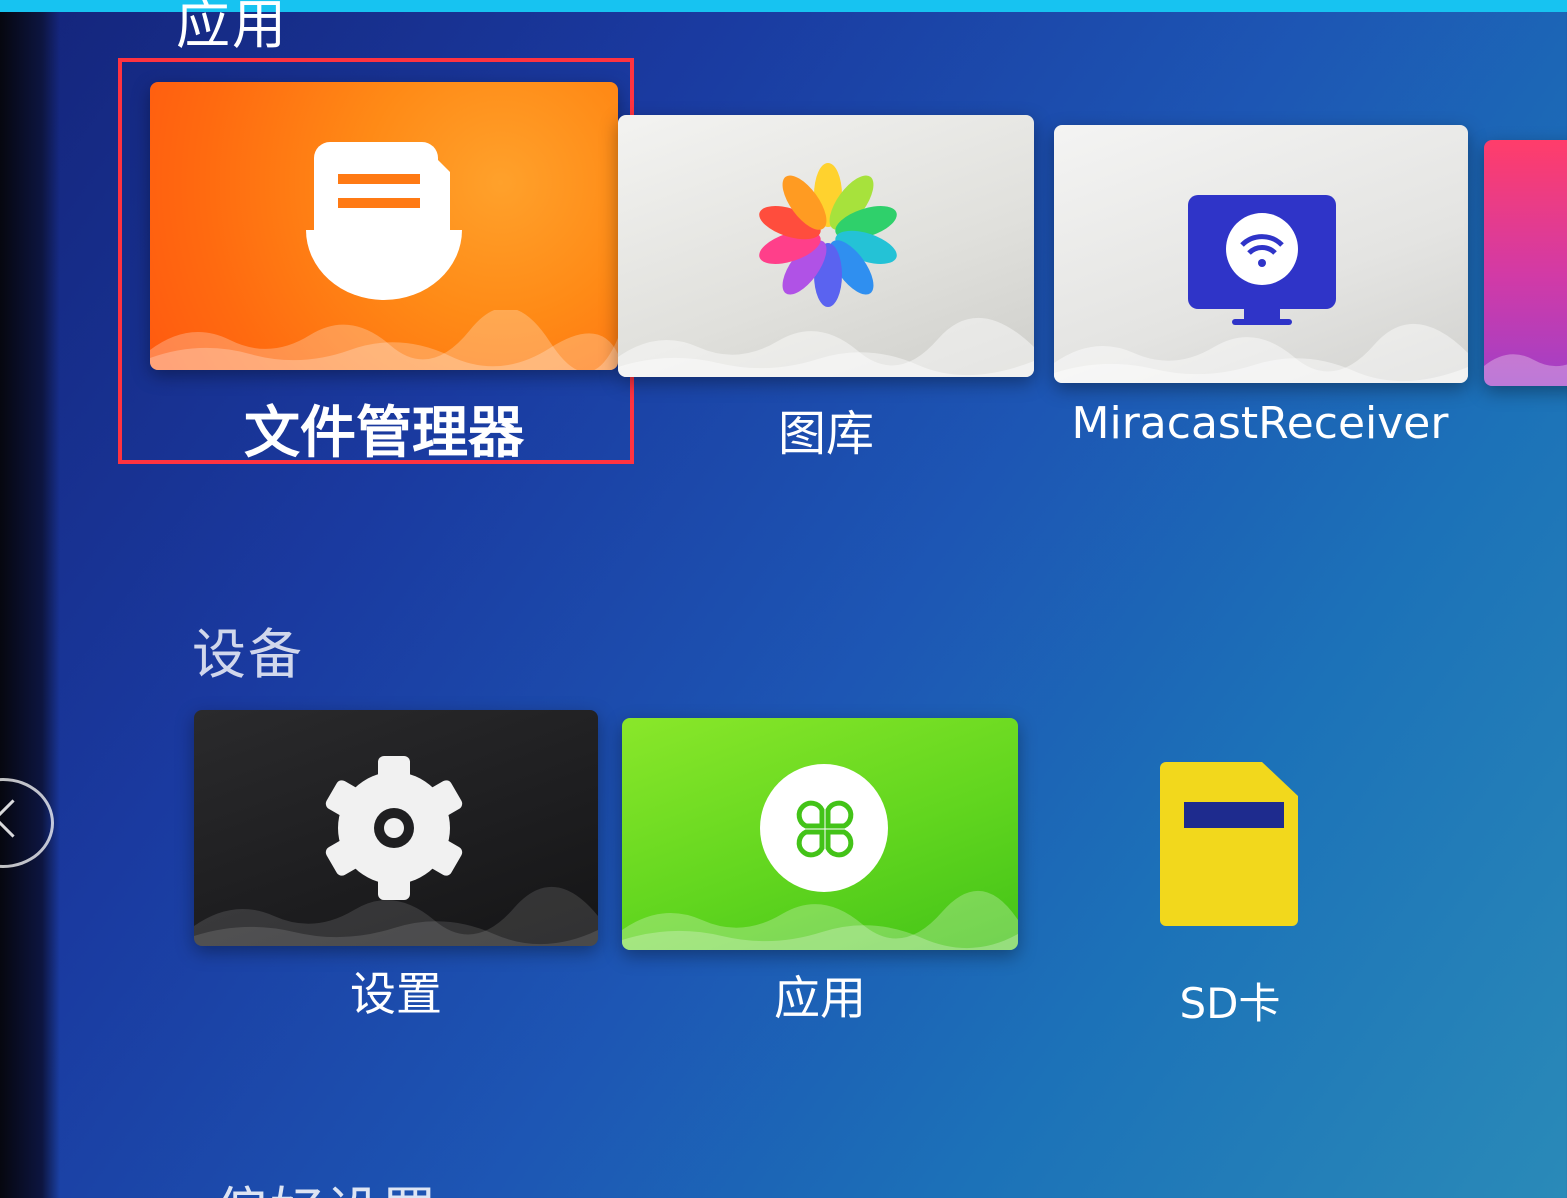 This screenshot has width=1567, height=1198. What do you see at coordinates (232, 28) in the screenshot?
I see `section-title-apps: 应用` at bounding box center [232, 28].